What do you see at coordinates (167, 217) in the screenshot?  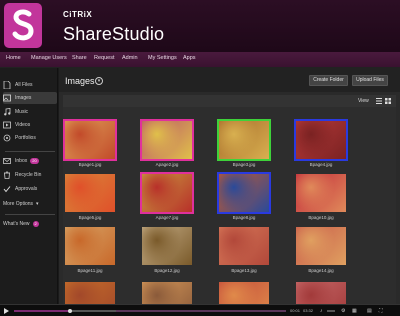 I see `image-filename: Apage7.jpg` at bounding box center [167, 217].